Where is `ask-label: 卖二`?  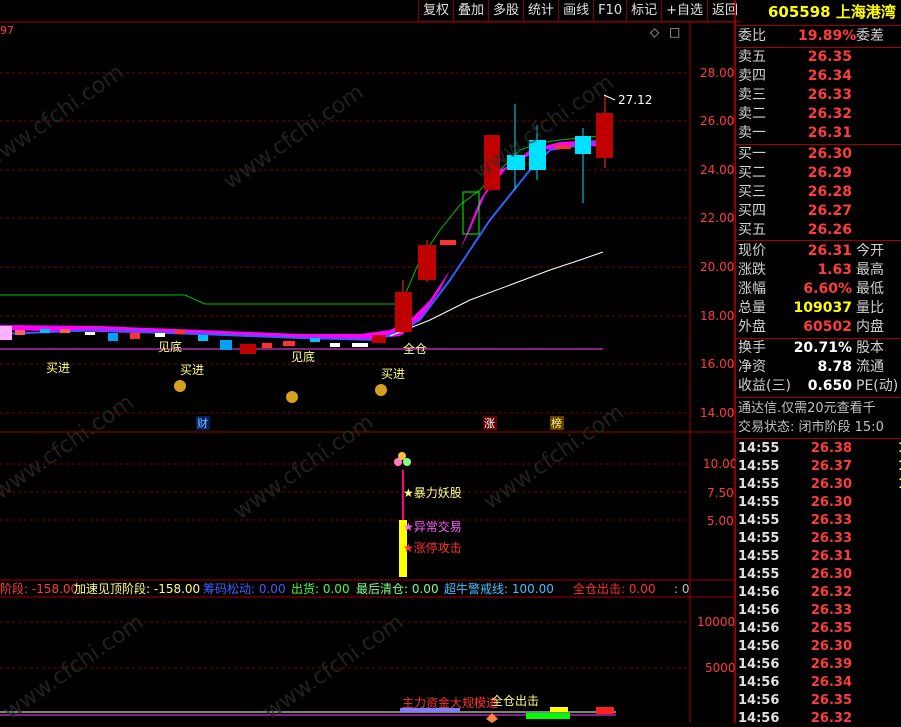 ask-label: 卖二 is located at coordinates (752, 114).